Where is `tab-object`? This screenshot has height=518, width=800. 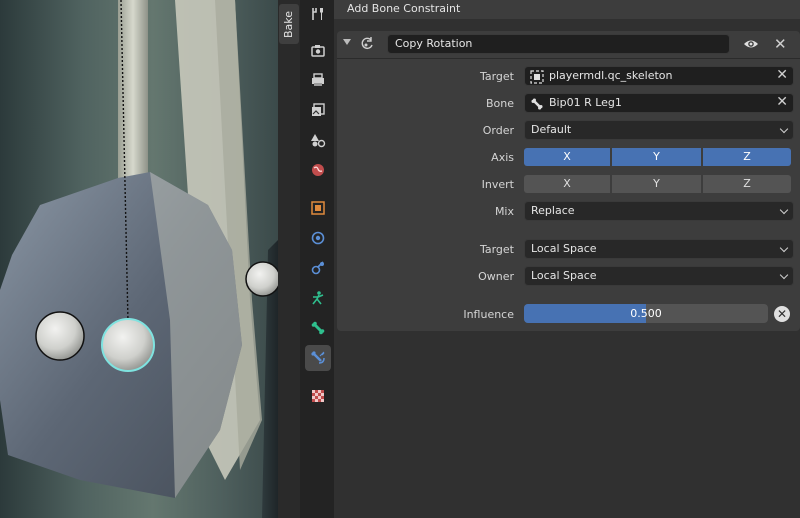 tab-object is located at coordinates (318, 208).